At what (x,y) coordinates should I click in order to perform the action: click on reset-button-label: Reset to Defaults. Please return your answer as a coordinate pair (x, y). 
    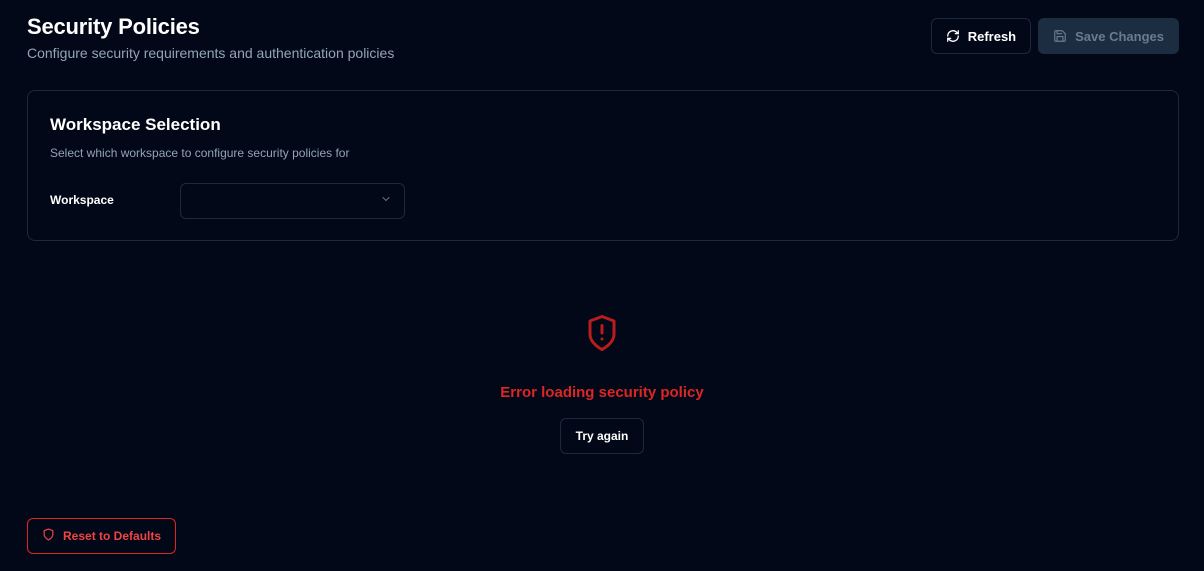
    Looking at the image, I should click on (112, 536).